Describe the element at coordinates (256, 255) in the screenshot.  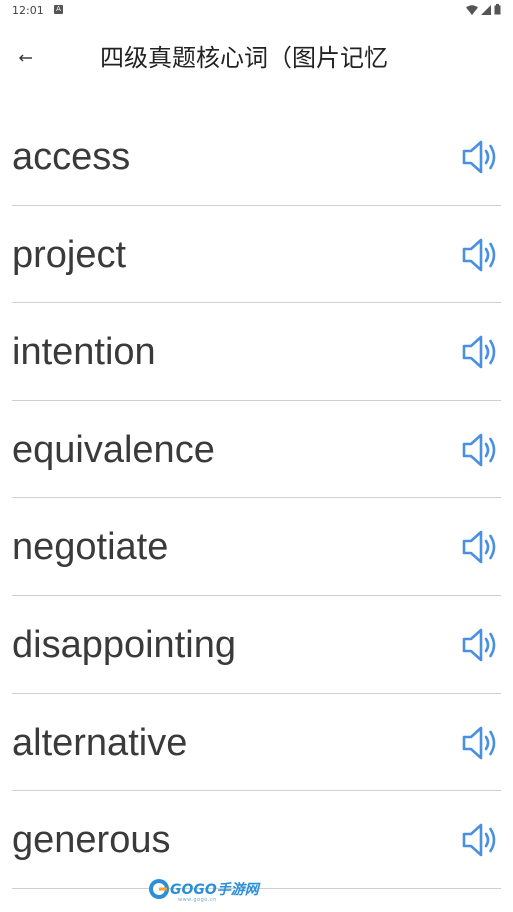
I see `word-row: project` at that location.